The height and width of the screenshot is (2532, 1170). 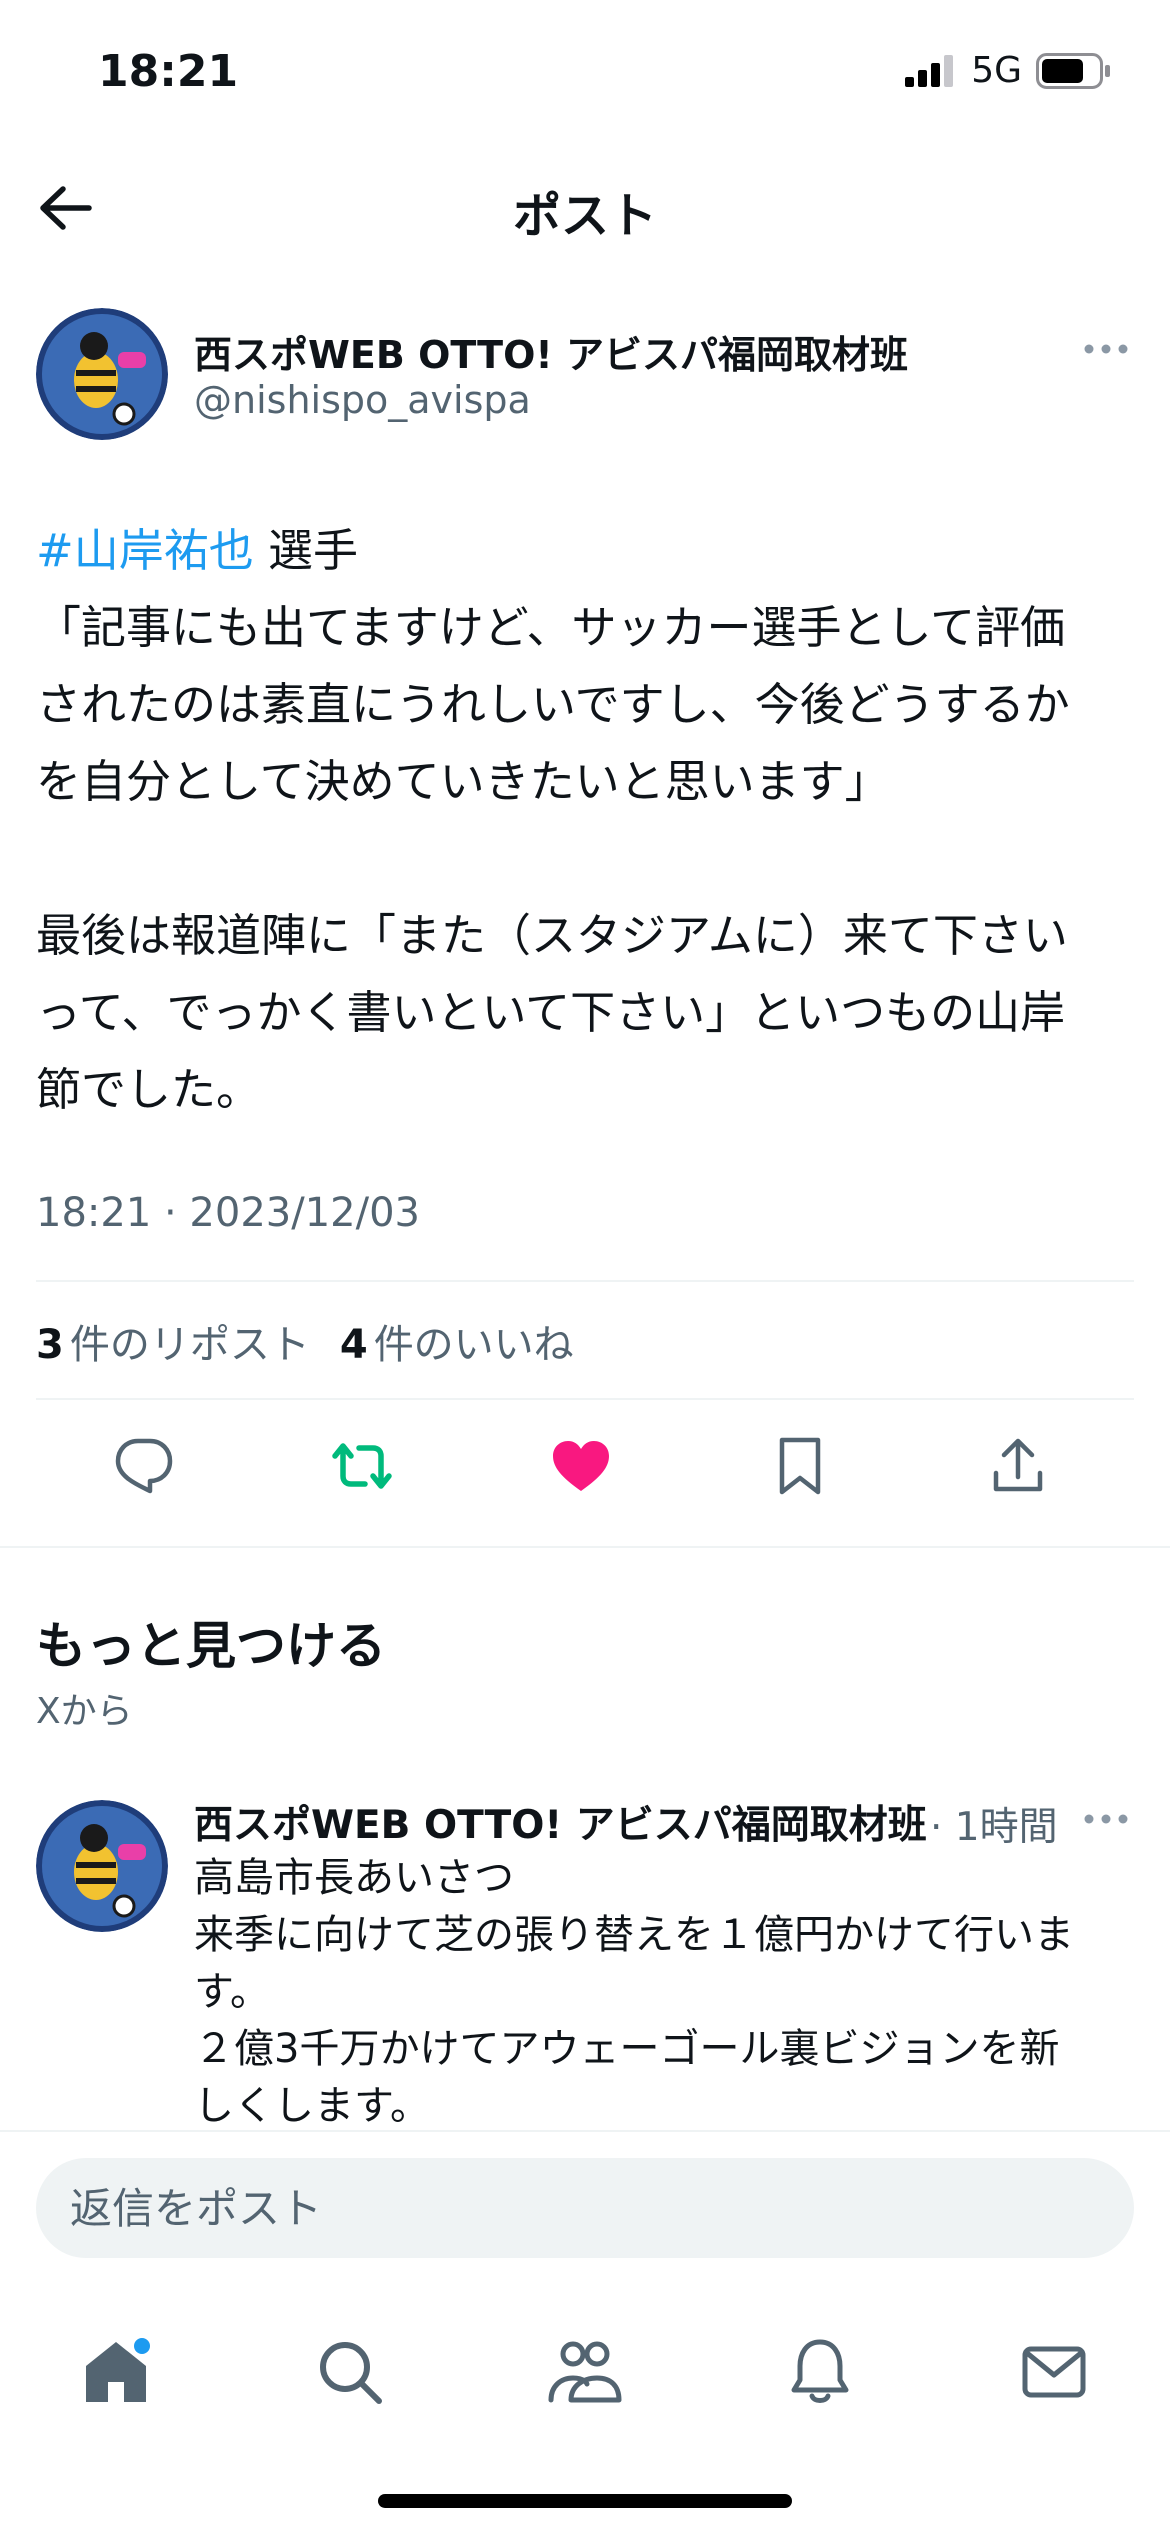 I want to click on section-divider, so click(x=585, y=1547).